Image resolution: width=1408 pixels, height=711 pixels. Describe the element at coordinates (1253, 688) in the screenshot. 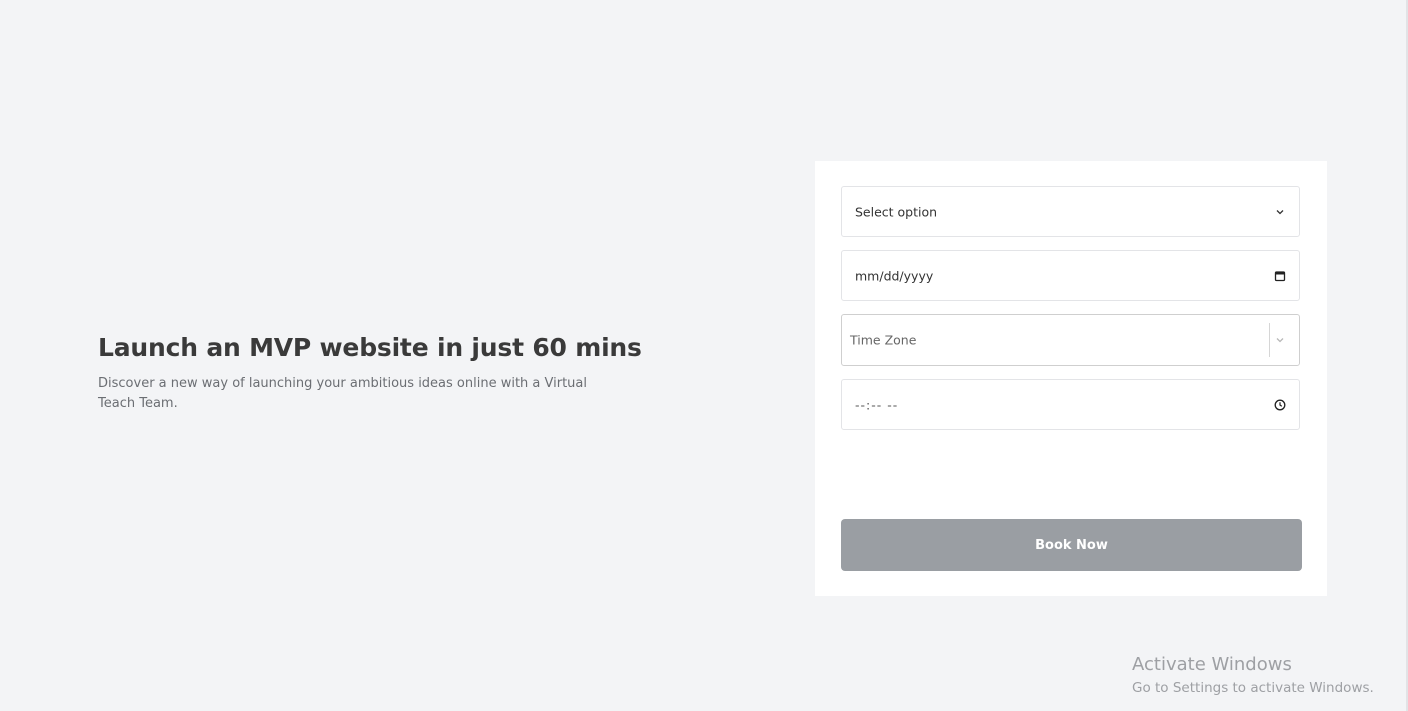

I see `watermark-subtitle: Go to Settings to activate Windows.` at that location.